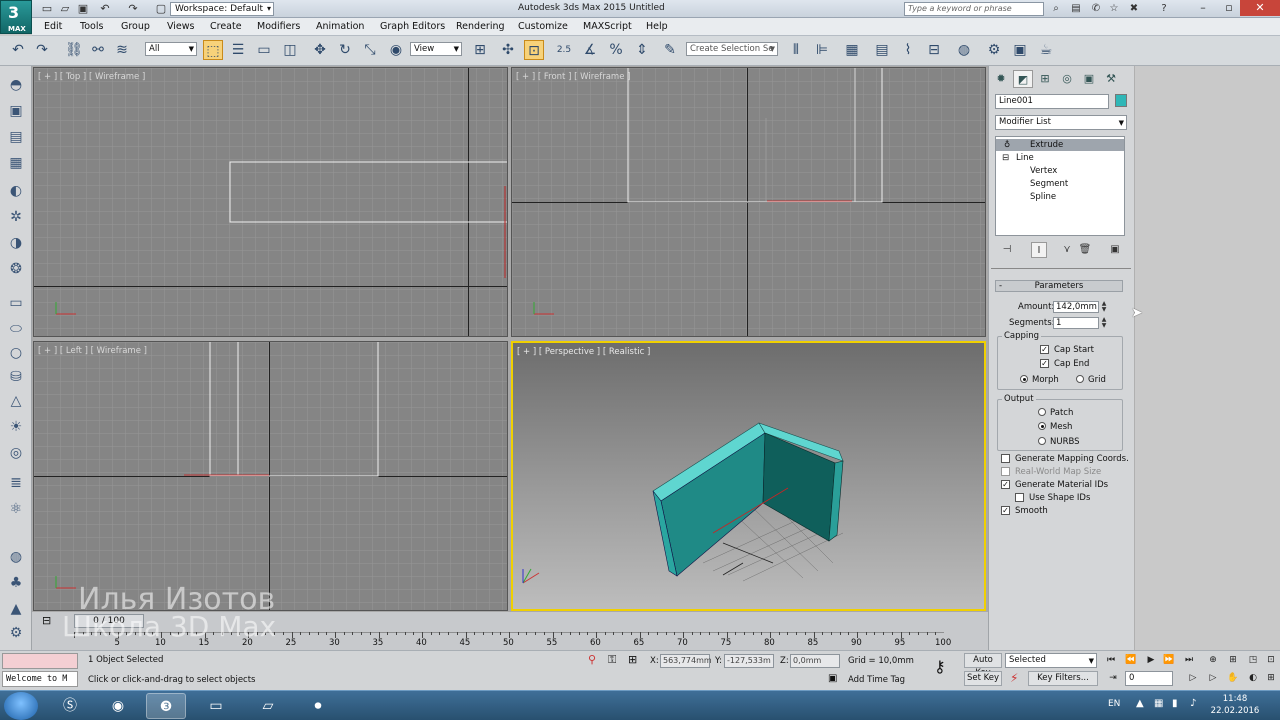 The image size is (1280, 720). I want to click on files-taskbar-icon: ▱, so click(268, 706).